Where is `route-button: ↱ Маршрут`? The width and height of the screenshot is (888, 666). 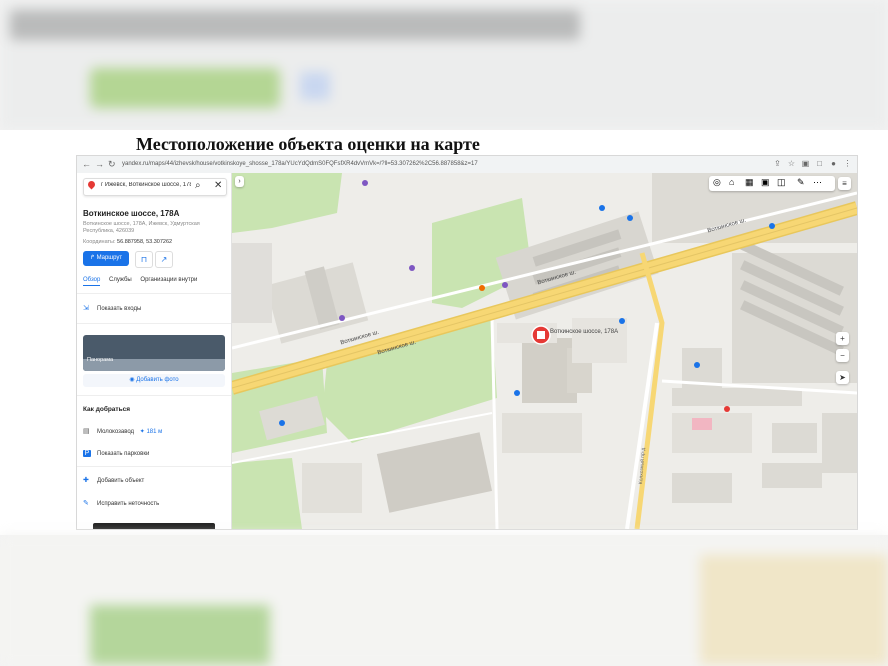 route-button: ↱ Маршрут is located at coordinates (106, 258).